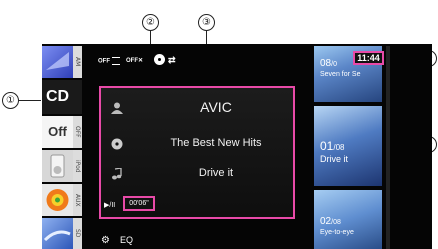 This screenshot has width=438, height=249. I want to click on ipod-icon, so click(57, 166).